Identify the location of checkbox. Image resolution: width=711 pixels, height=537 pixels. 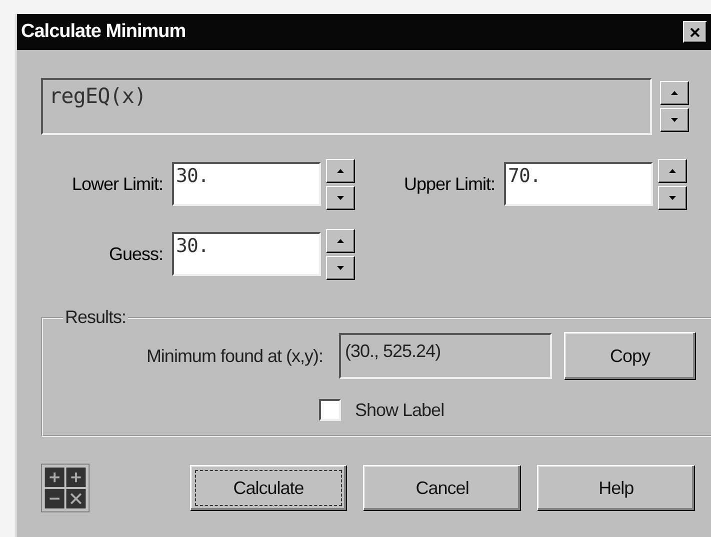
(330, 410).